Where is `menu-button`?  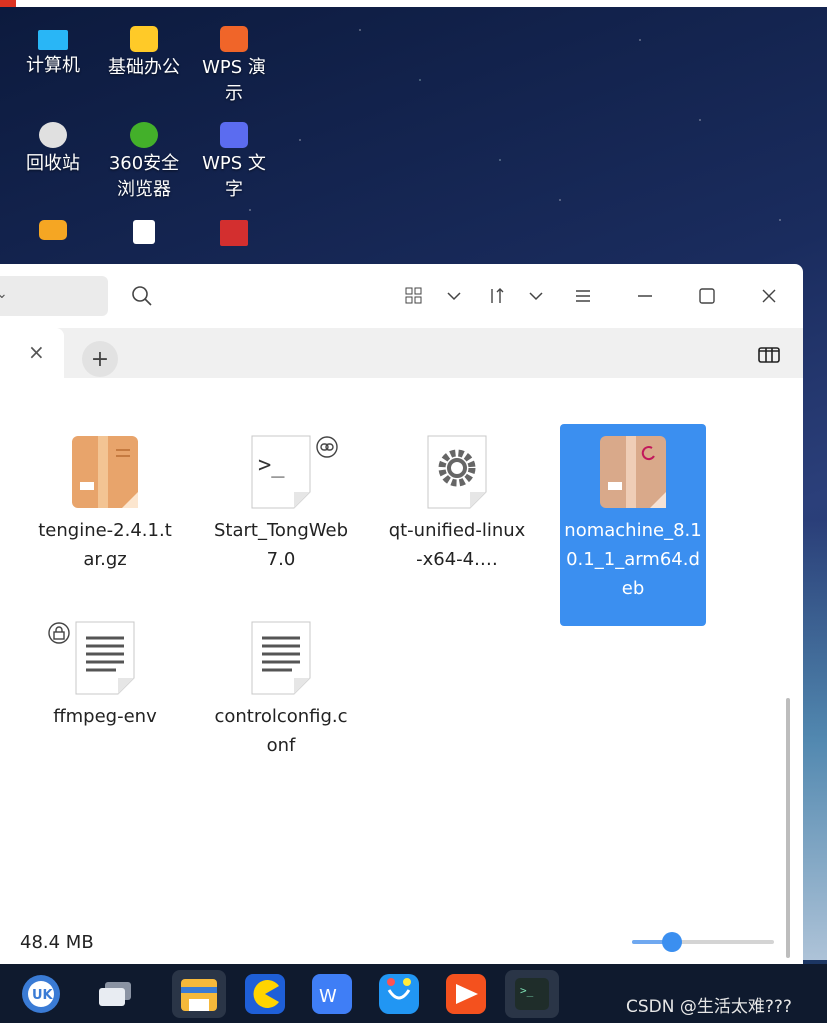 menu-button is located at coordinates (583, 296).